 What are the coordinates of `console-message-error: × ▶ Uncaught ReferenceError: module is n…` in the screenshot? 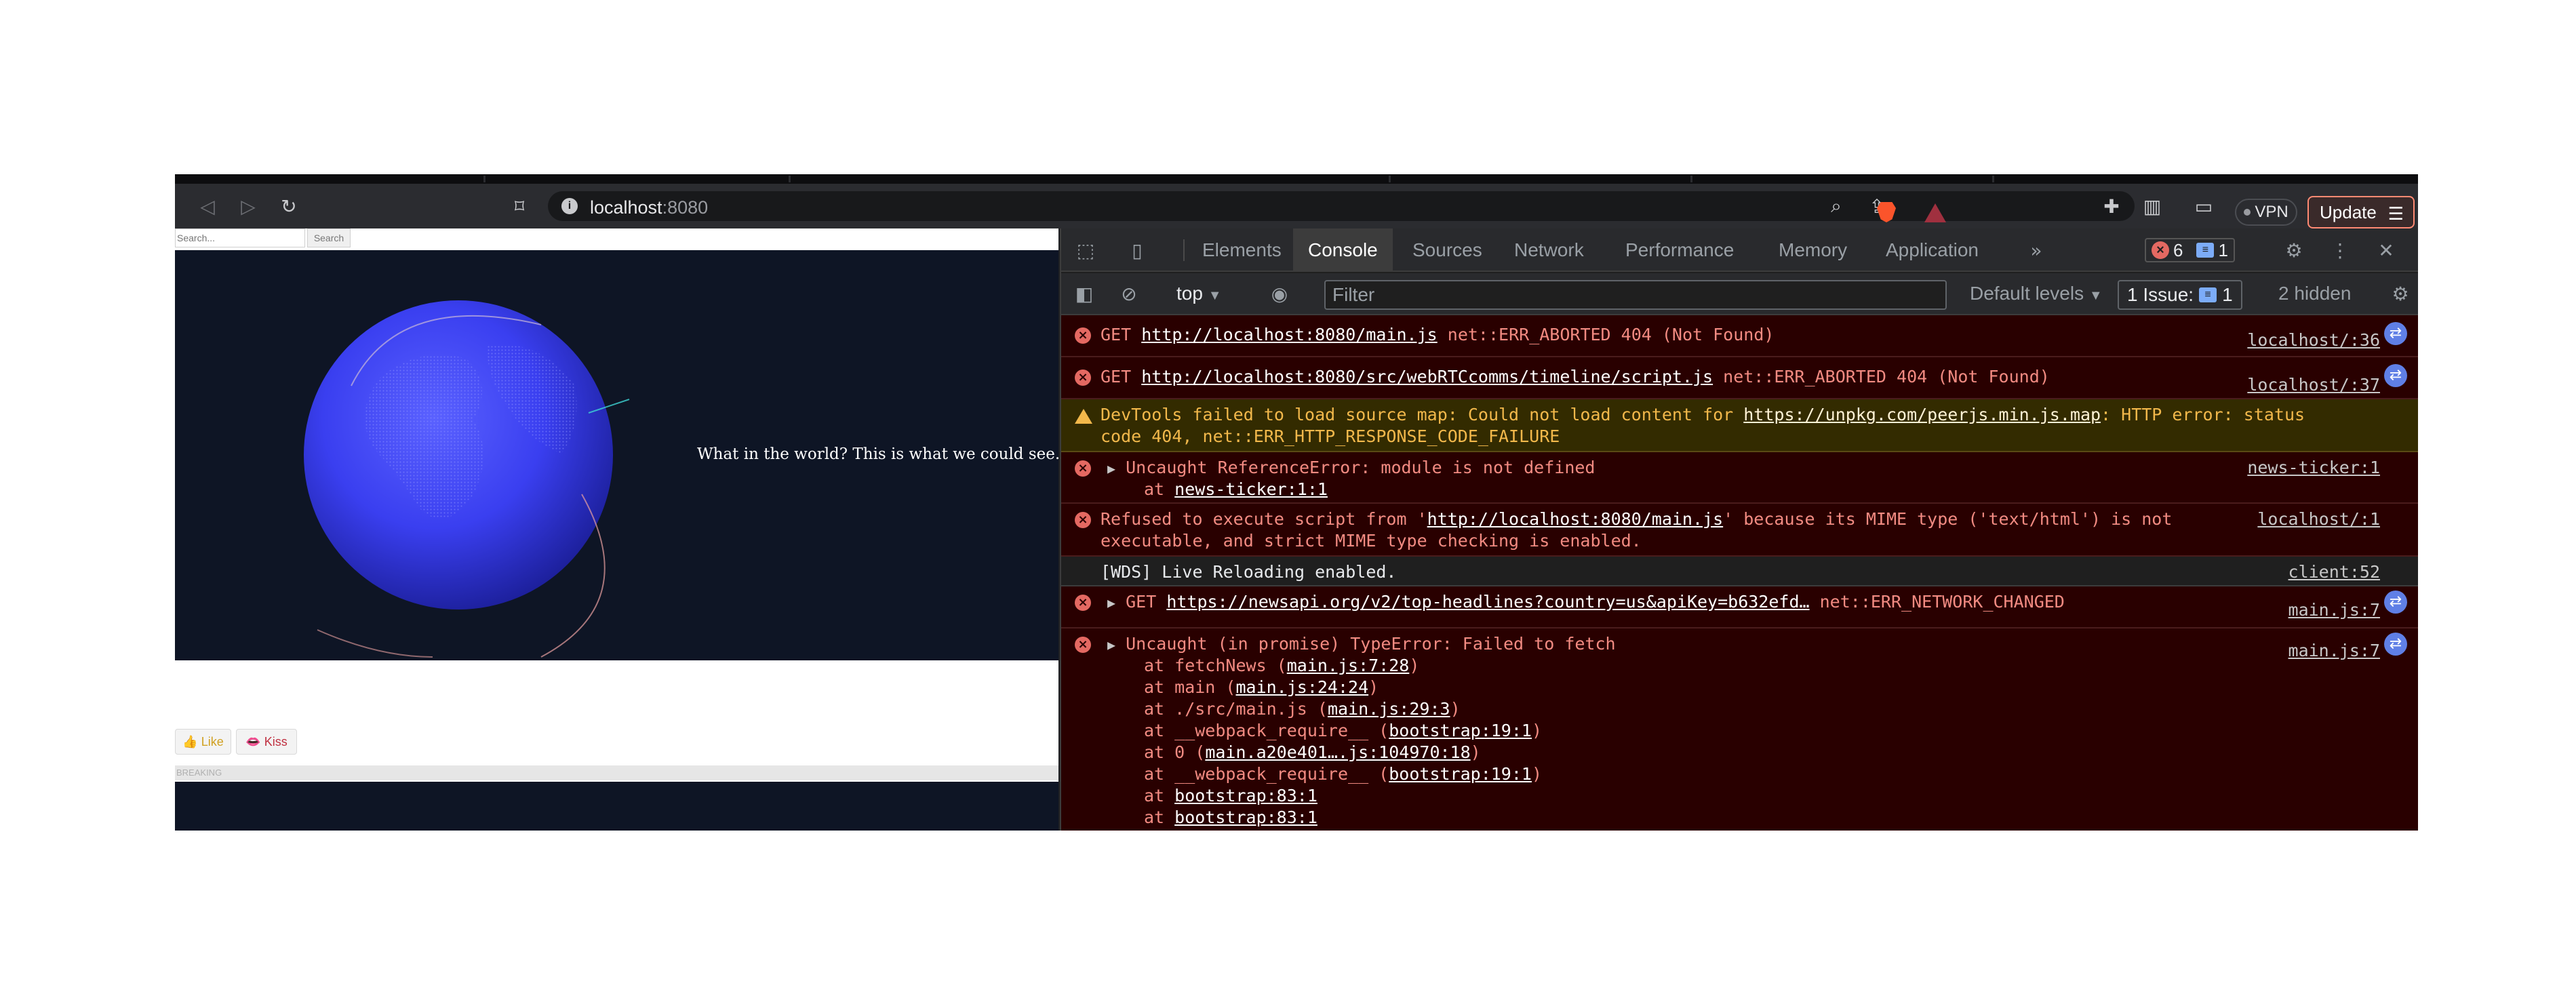 It's located at (1740, 478).